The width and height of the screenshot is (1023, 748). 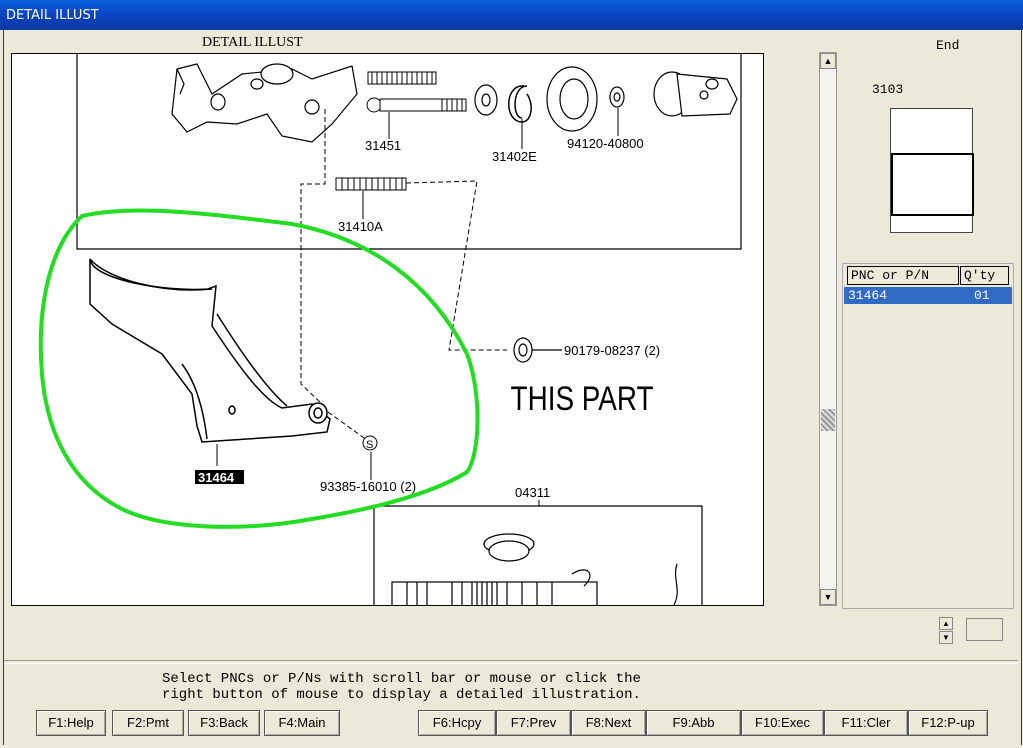 What do you see at coordinates (984, 629) in the screenshot?
I see `page-spin-field` at bounding box center [984, 629].